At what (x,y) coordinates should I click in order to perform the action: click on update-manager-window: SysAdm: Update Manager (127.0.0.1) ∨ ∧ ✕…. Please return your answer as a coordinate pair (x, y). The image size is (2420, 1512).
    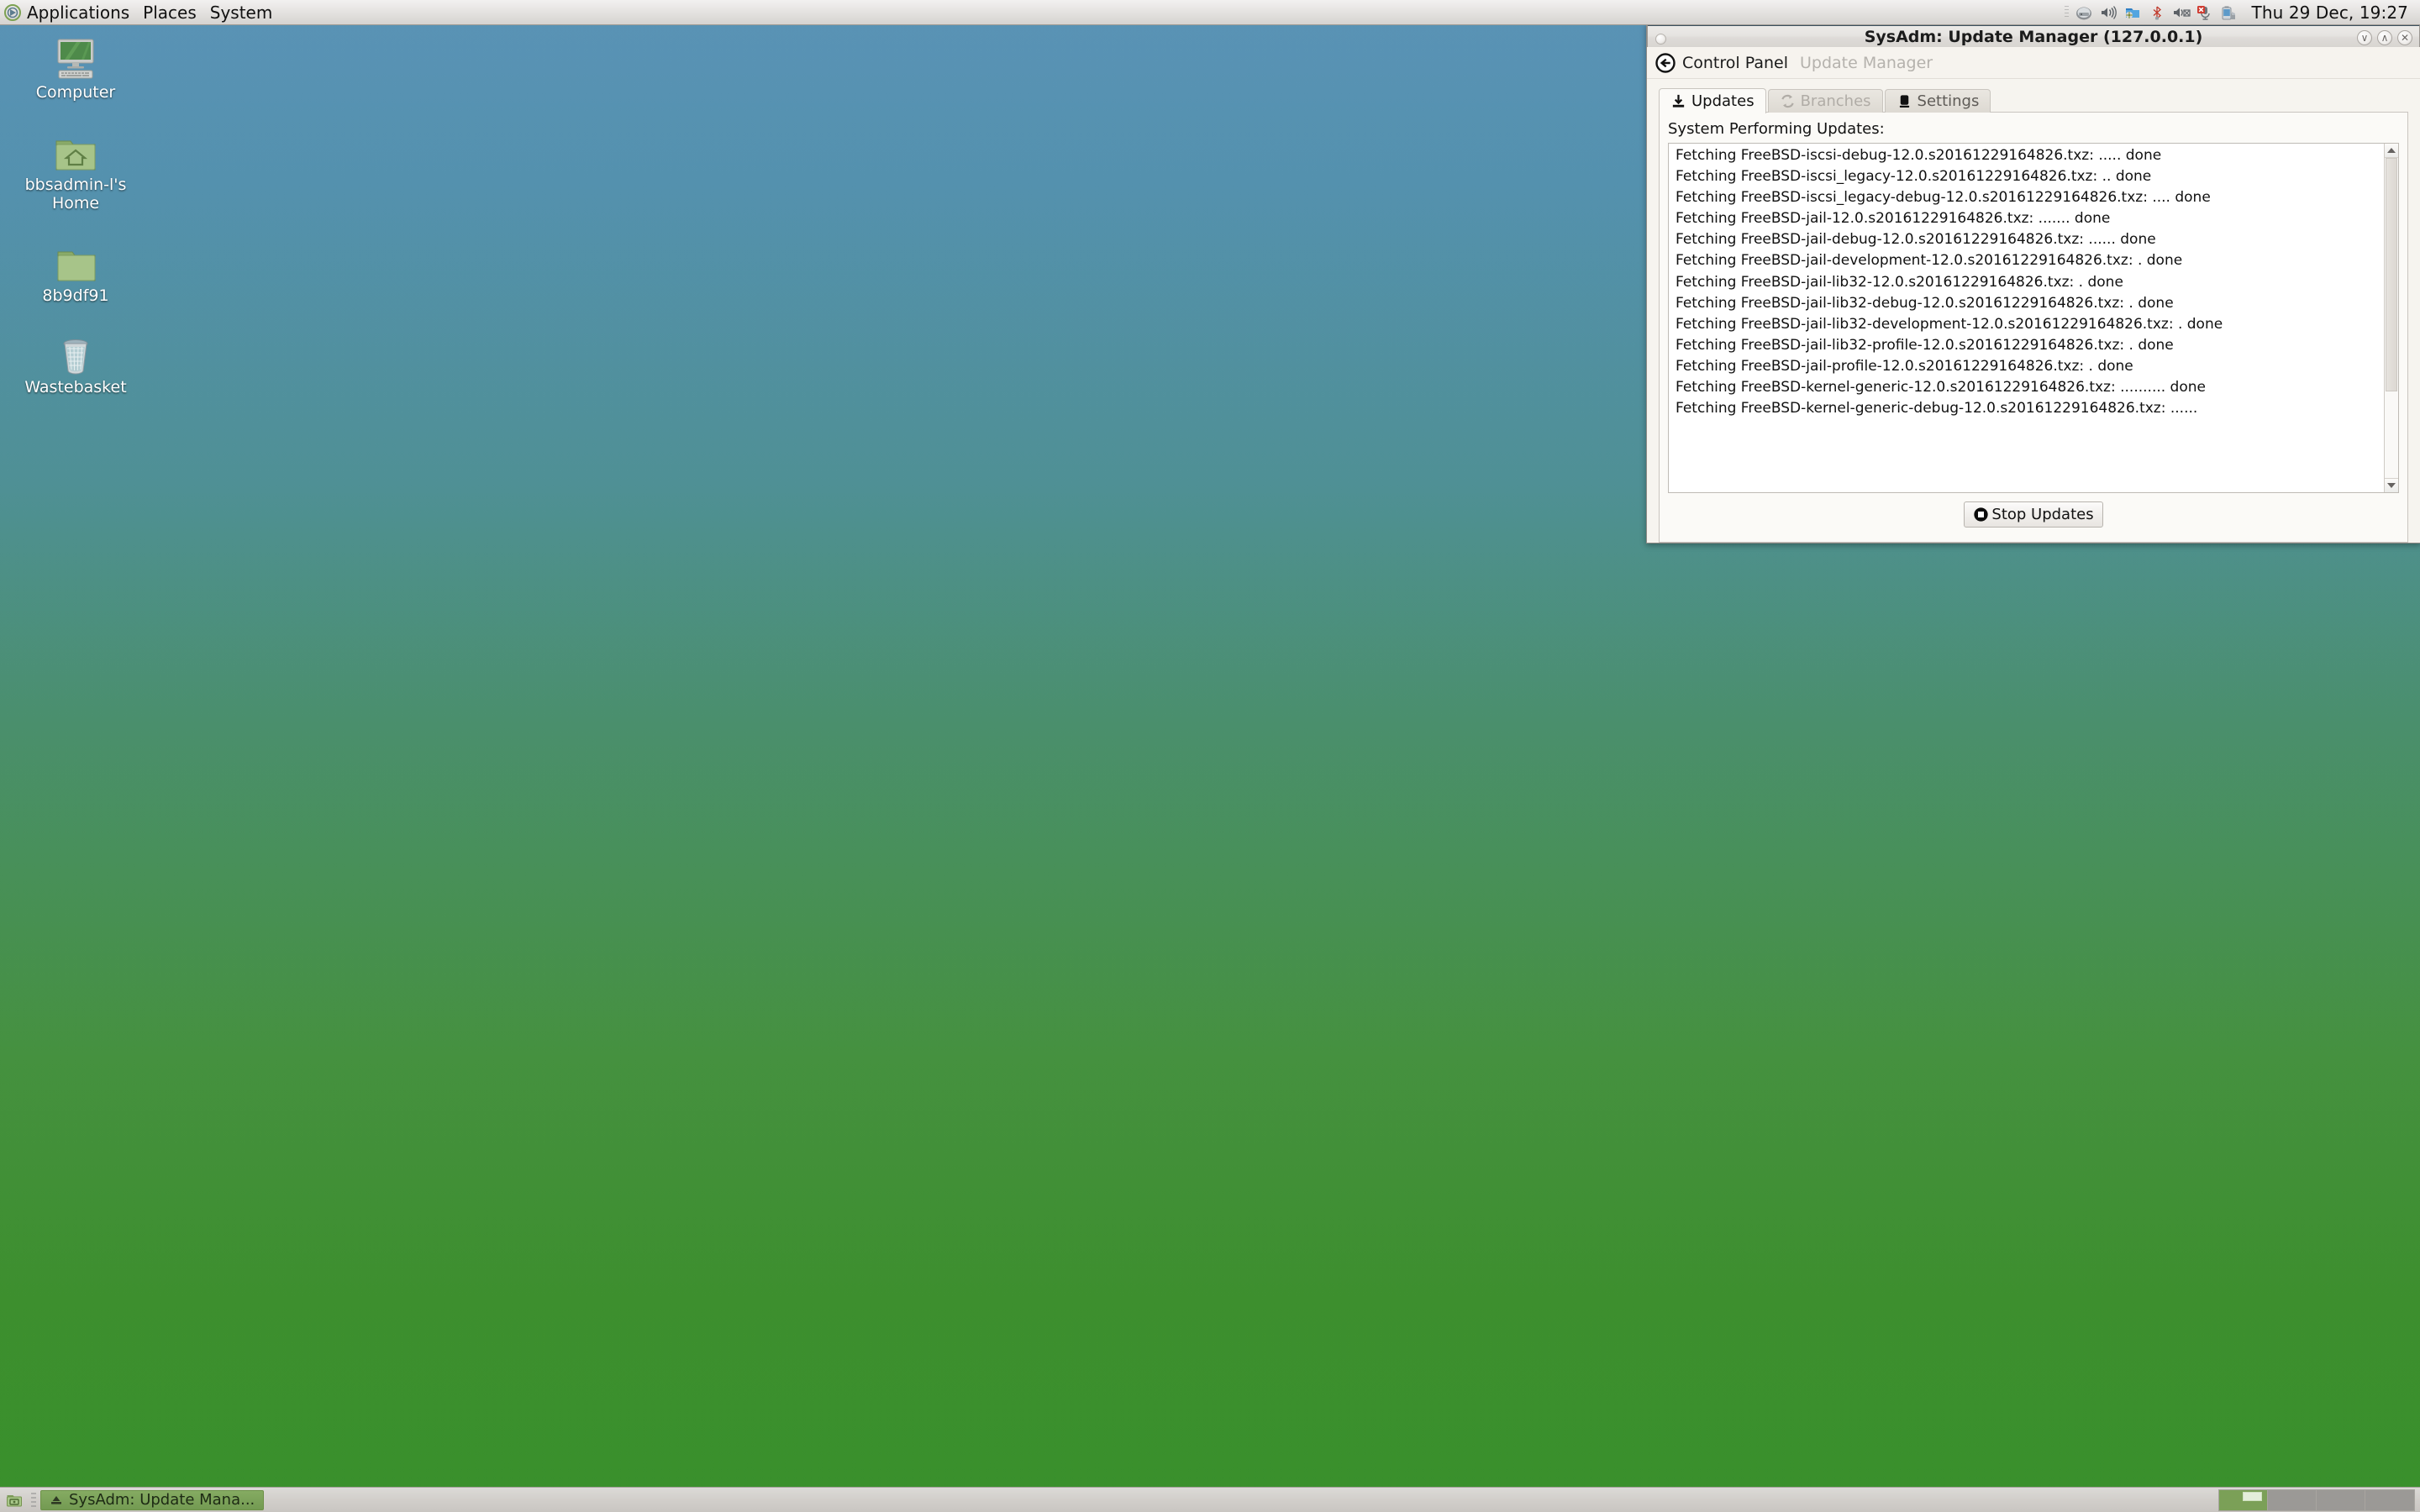
    Looking at the image, I should click on (2033, 283).